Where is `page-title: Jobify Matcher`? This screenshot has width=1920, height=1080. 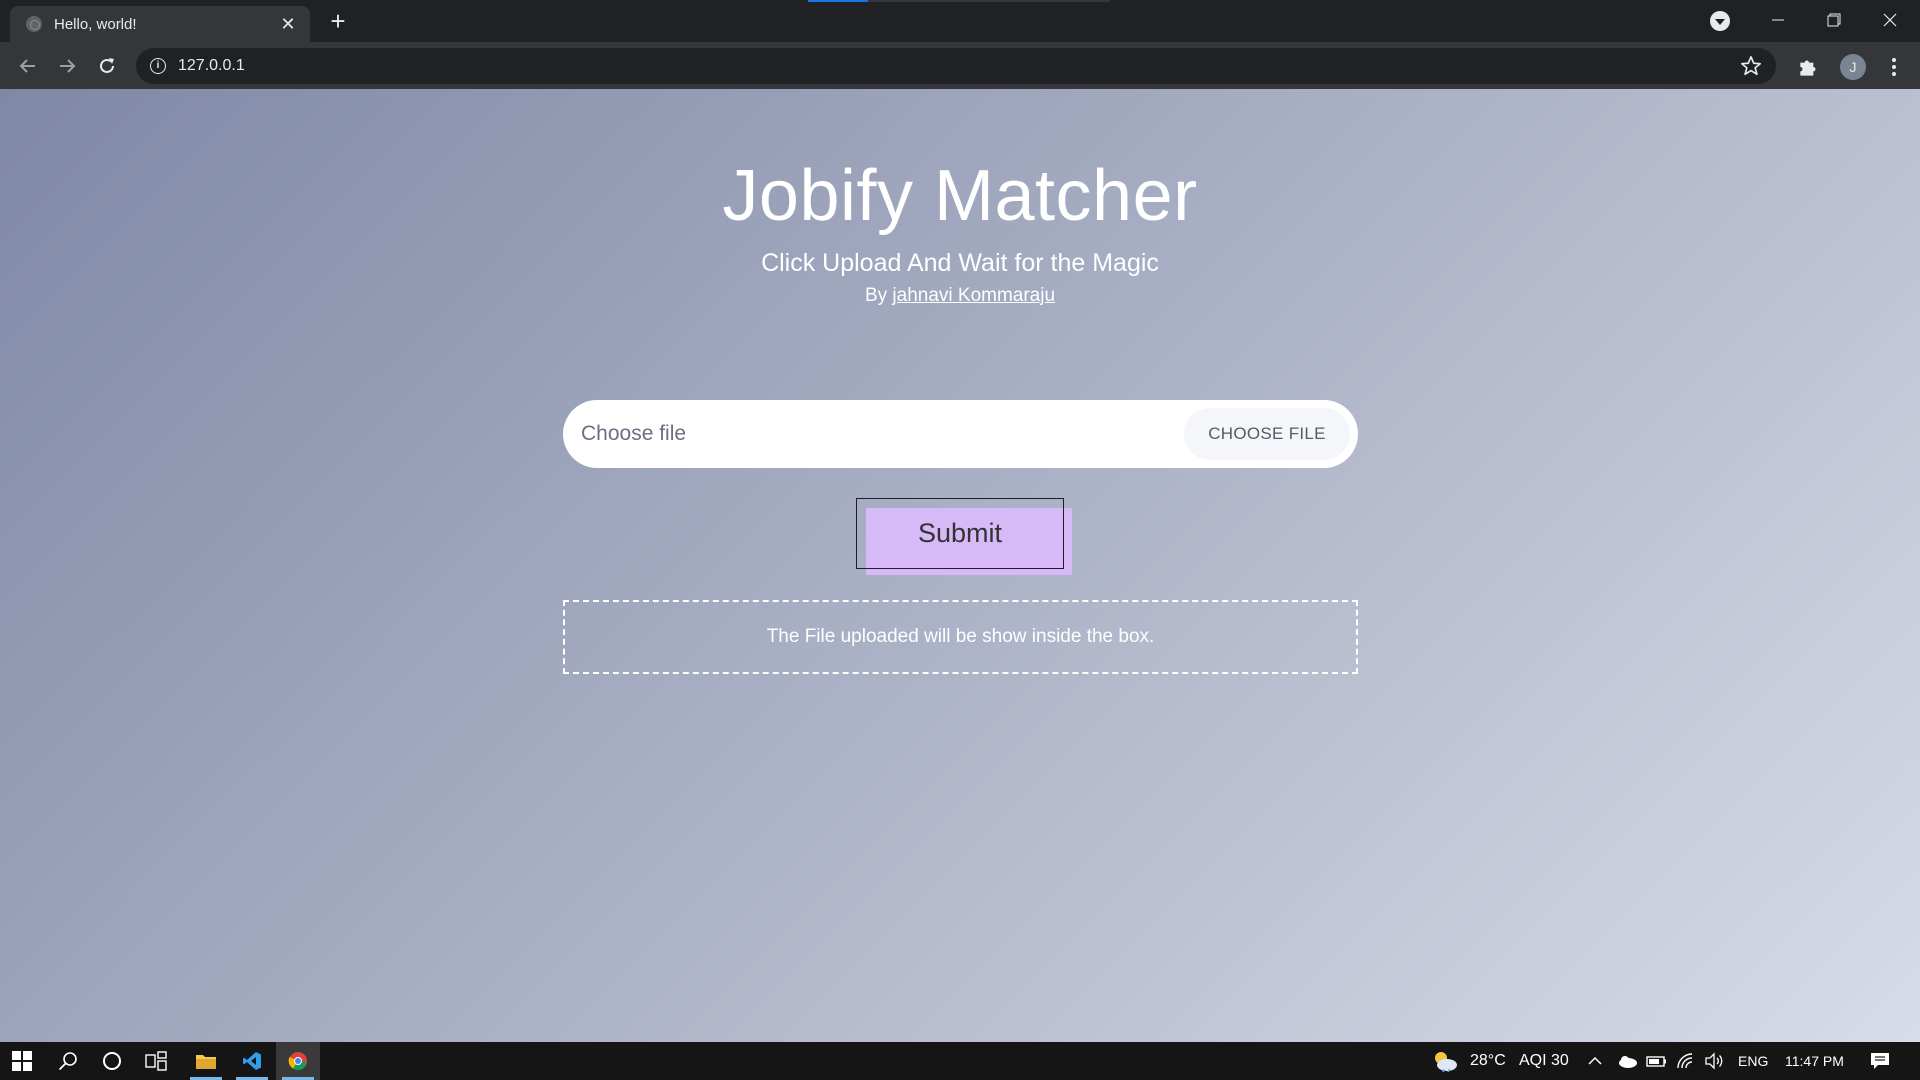 page-title: Jobify Matcher is located at coordinates (960, 196).